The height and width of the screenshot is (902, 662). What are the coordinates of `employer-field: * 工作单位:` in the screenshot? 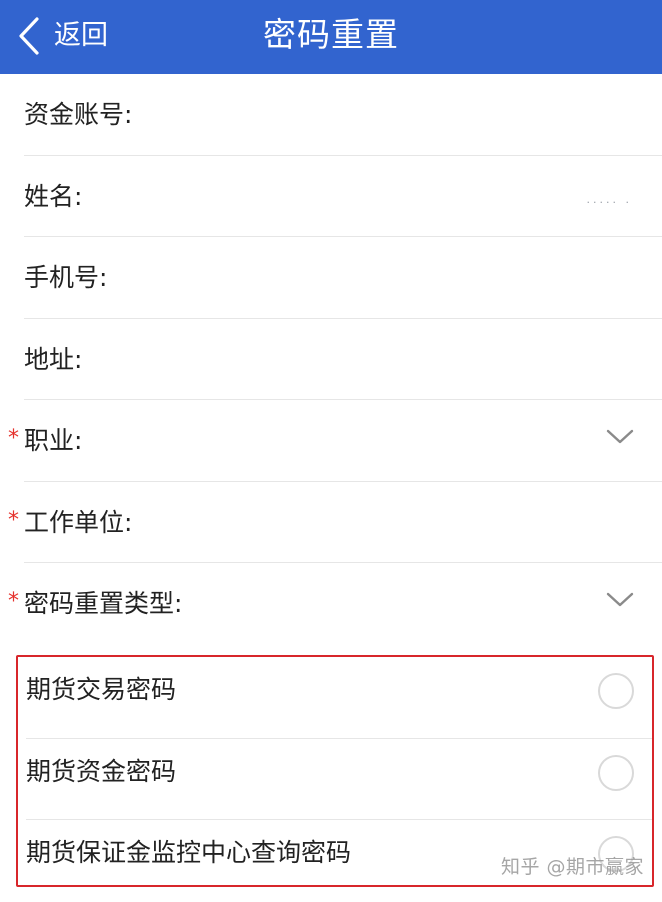 It's located at (331, 523).